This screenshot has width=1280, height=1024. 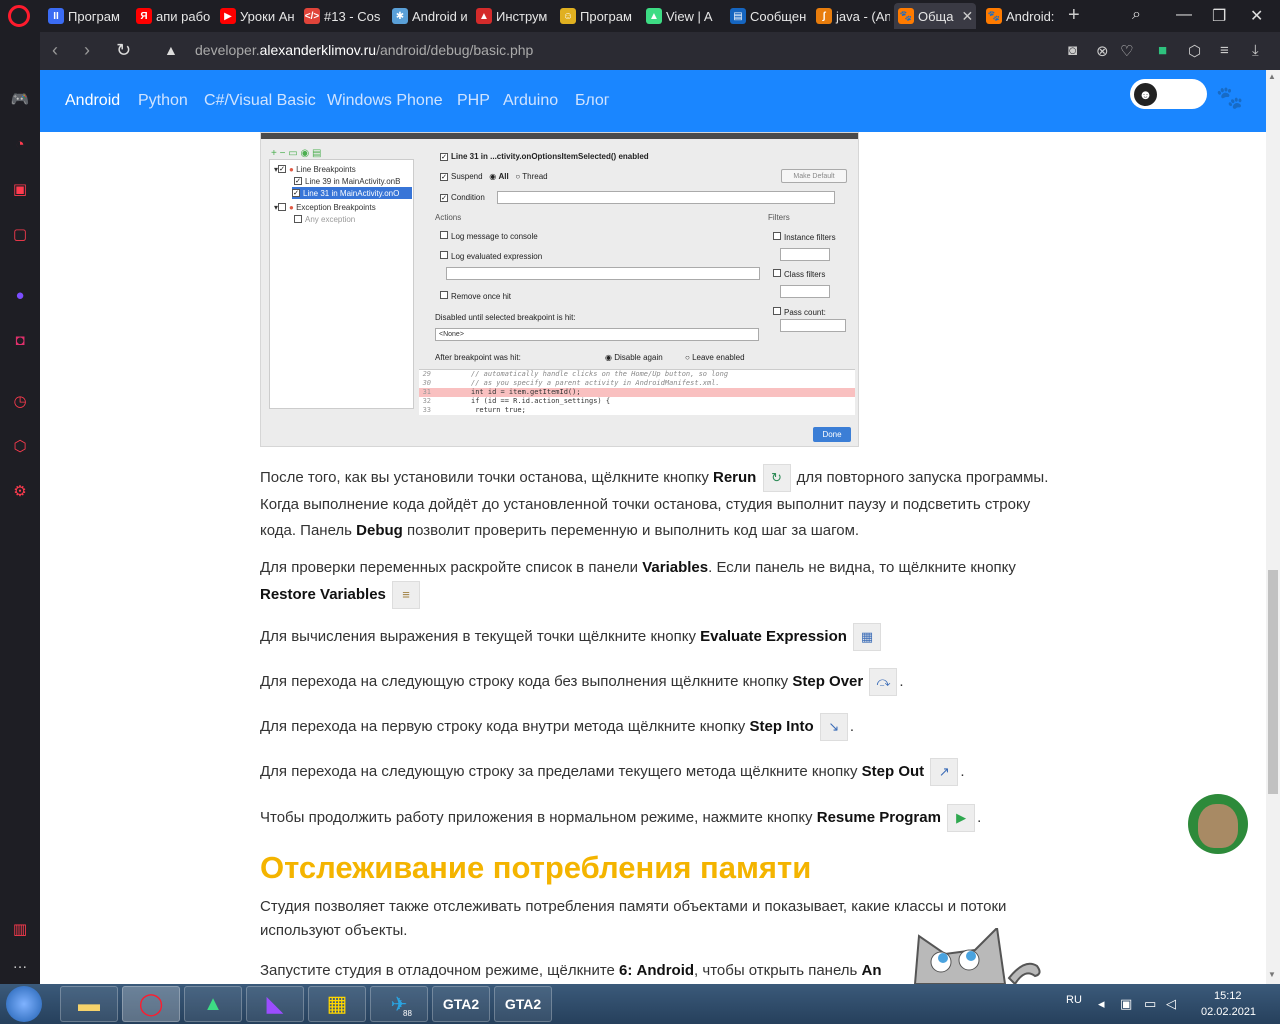 What do you see at coordinates (799, 274) in the screenshot?
I see `class-filters-row: Class filters` at bounding box center [799, 274].